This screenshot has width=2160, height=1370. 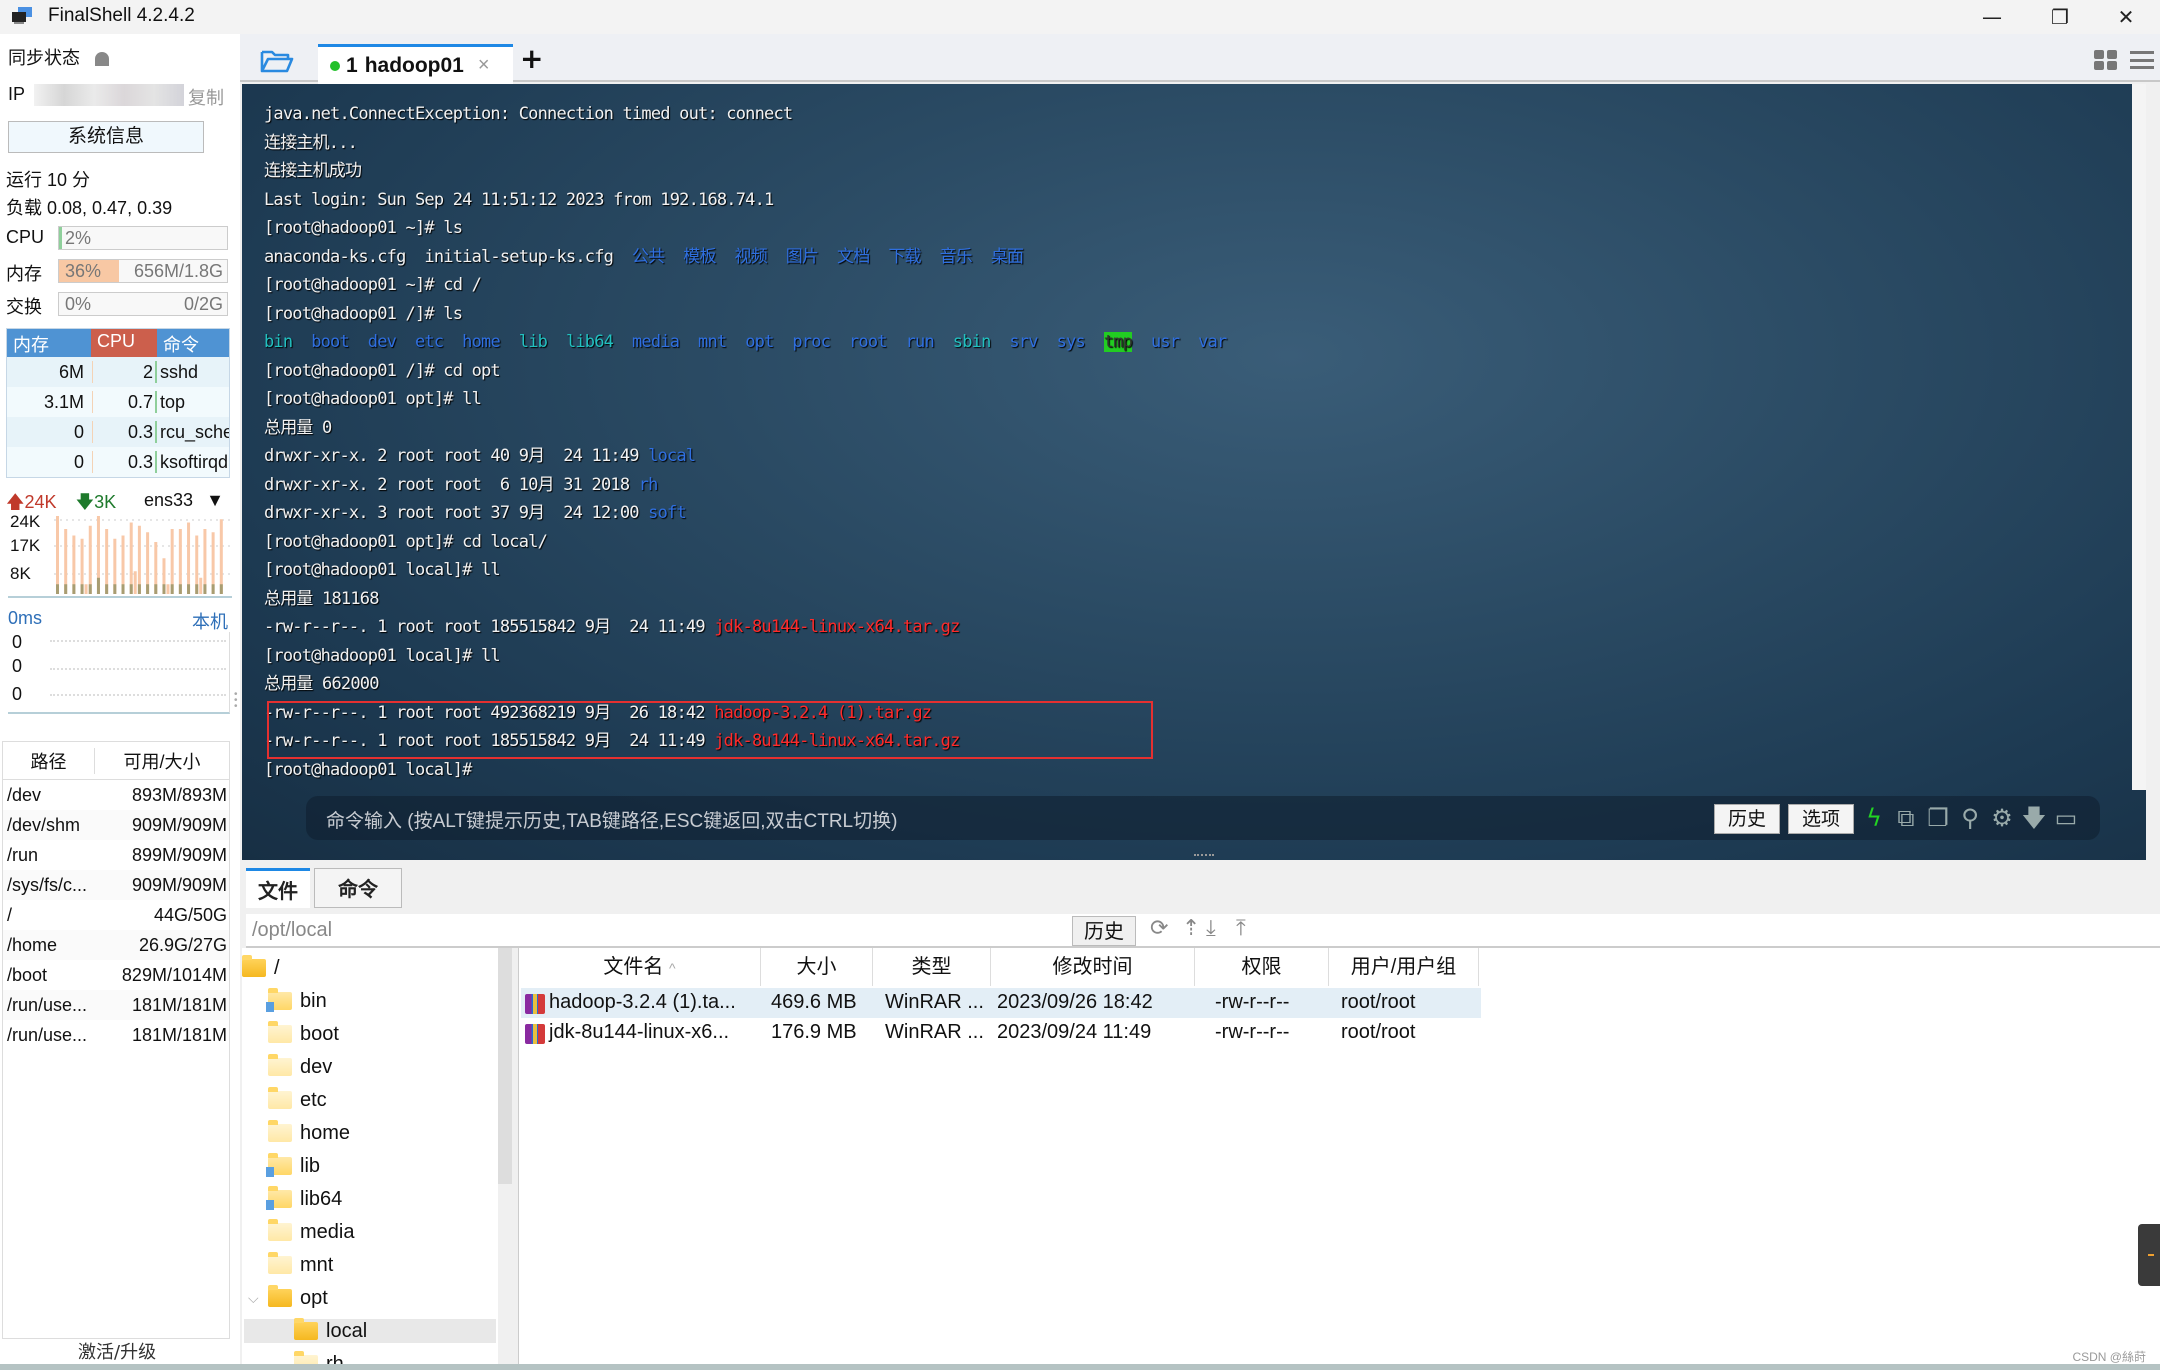 I want to click on terminal-colored-text: soft, so click(x=667, y=513).